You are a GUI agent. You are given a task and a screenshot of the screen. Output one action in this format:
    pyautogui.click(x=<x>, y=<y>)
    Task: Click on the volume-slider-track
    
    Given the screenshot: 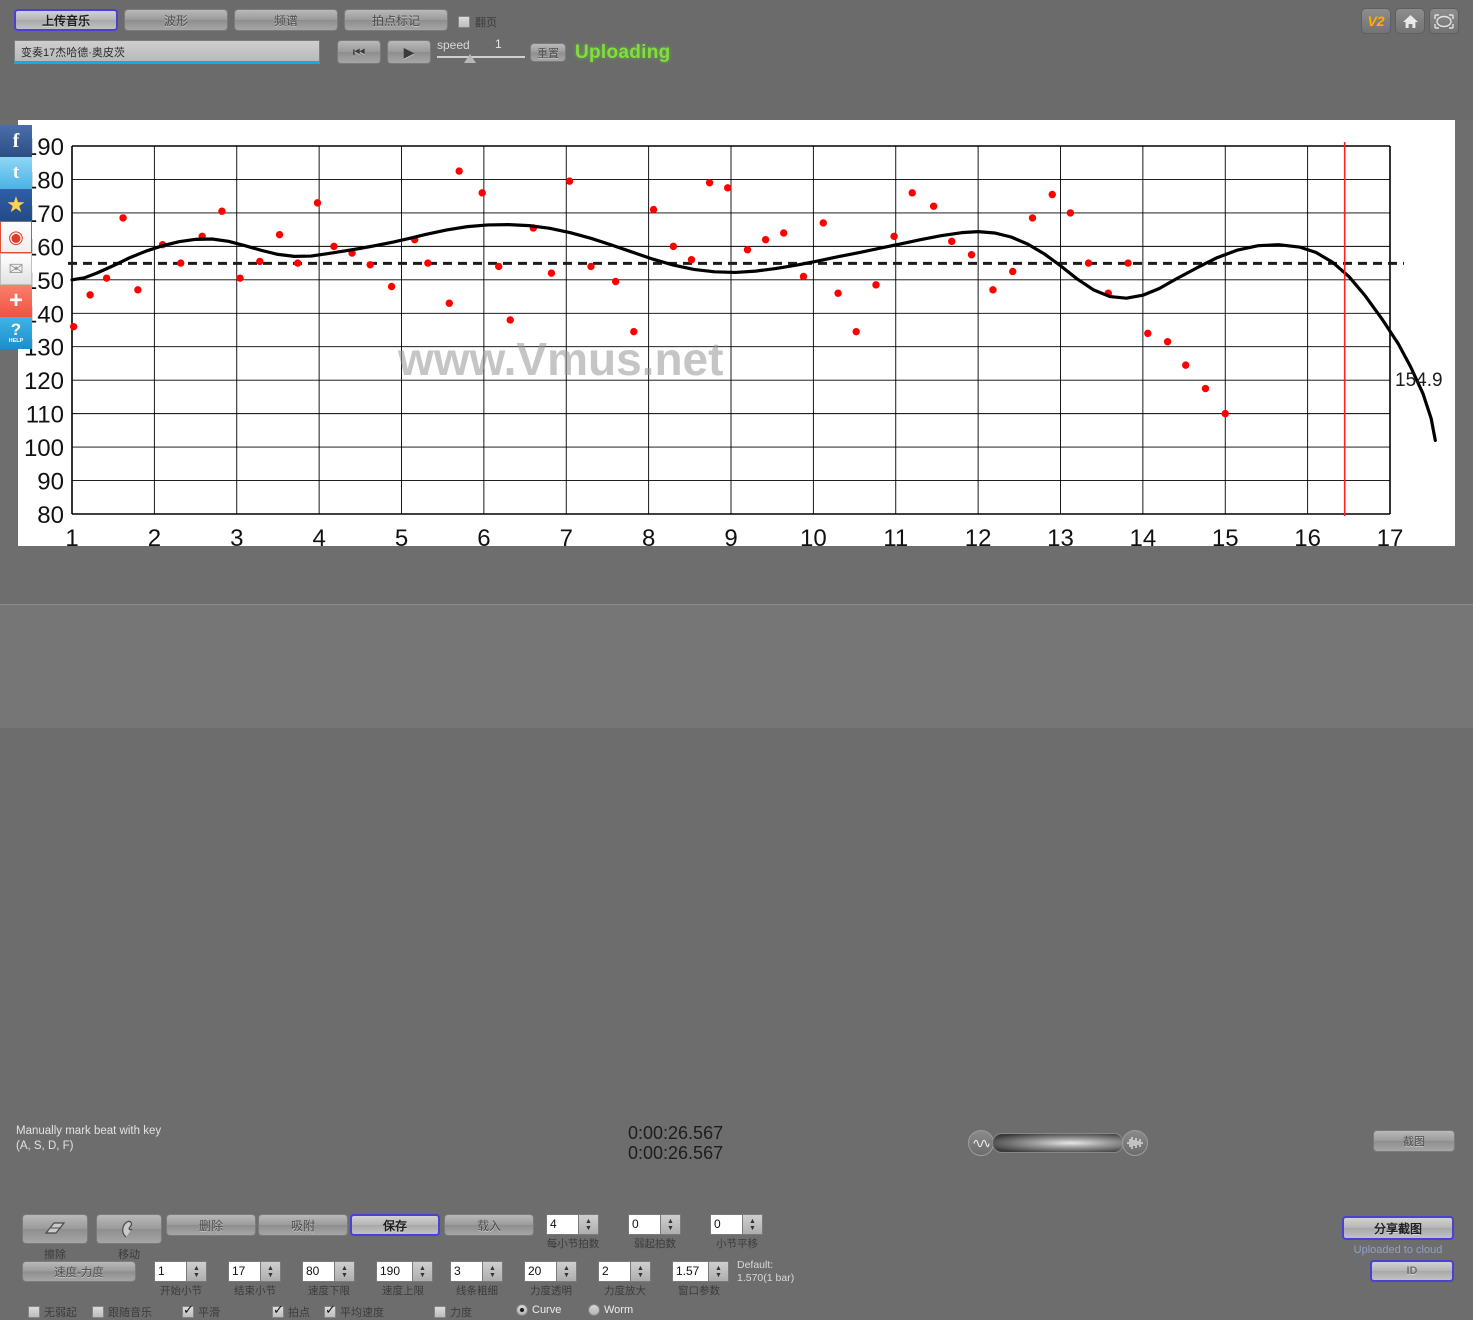 What is the action you would take?
    pyautogui.click(x=1058, y=1143)
    